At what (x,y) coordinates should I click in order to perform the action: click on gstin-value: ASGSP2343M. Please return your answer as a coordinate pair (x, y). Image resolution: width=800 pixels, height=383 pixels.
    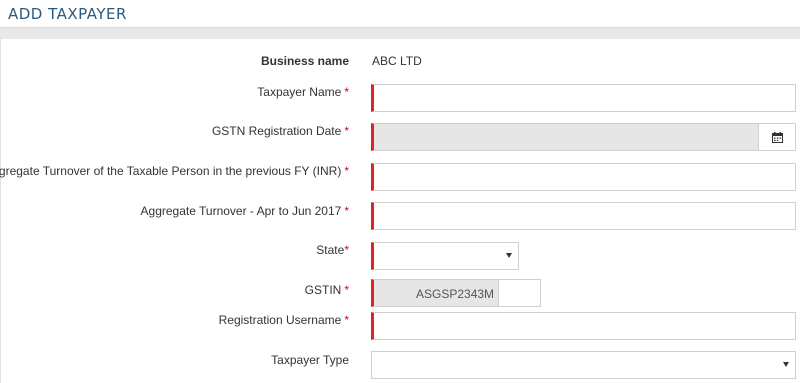
    Looking at the image, I should click on (455, 294).